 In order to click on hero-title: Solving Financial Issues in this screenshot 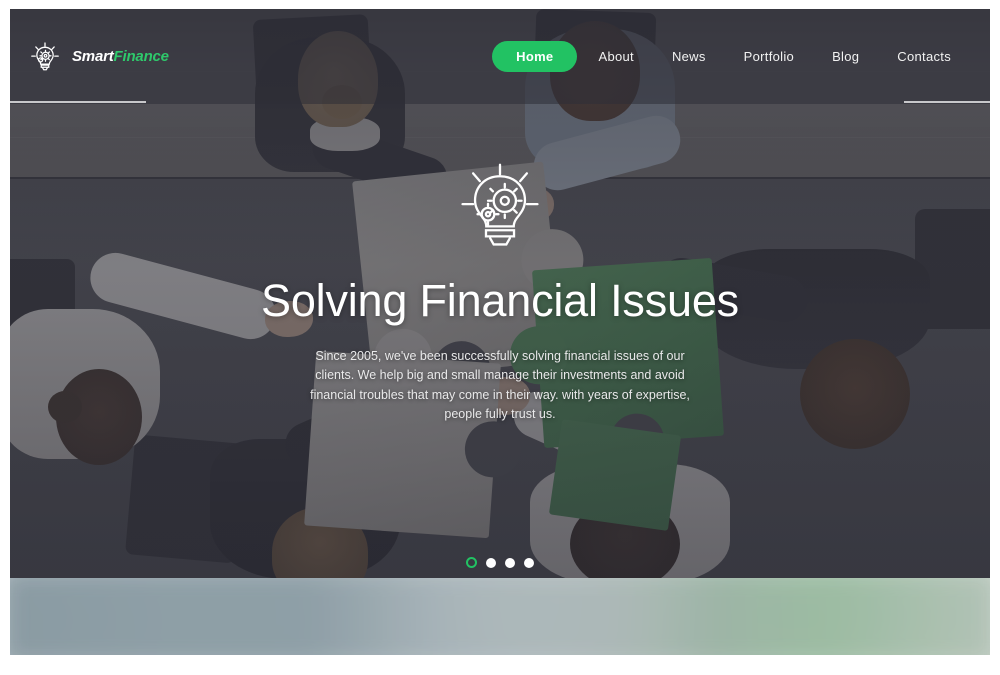, I will do `click(500, 300)`.